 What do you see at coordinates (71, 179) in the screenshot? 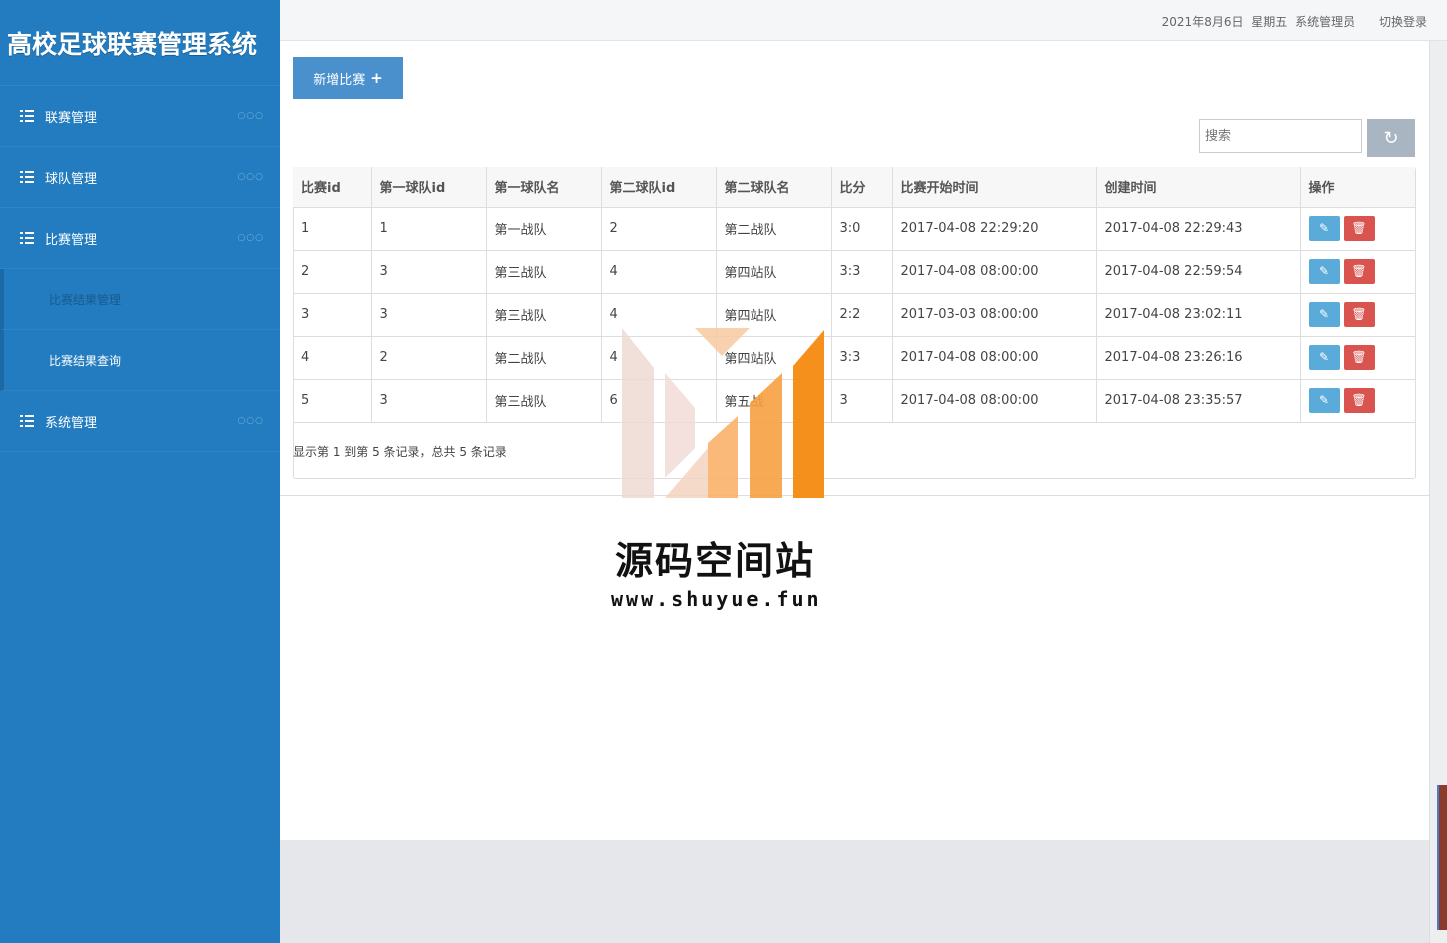
I see `sidebar-item-label: 球队管理` at bounding box center [71, 179].